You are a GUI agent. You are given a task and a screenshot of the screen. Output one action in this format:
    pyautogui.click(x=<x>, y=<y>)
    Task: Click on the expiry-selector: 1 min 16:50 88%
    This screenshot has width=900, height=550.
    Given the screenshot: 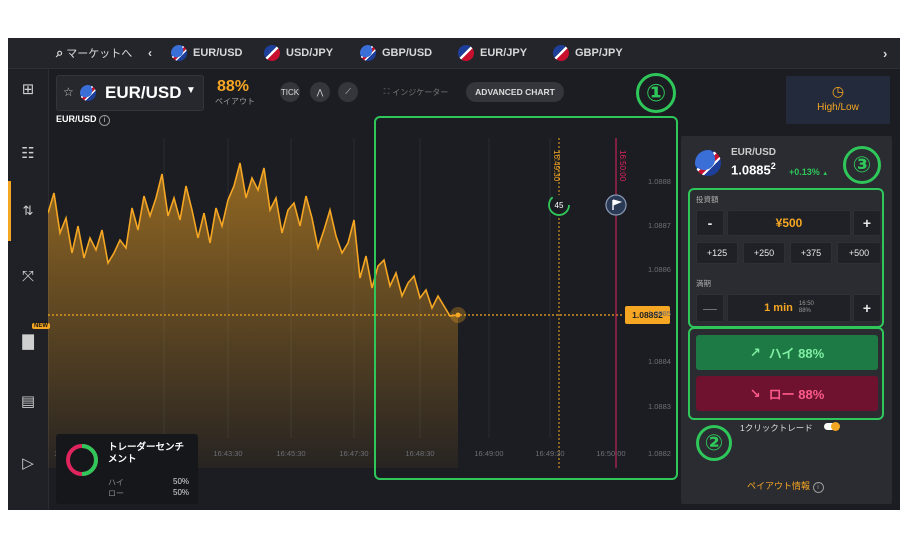 What is the action you would take?
    pyautogui.click(x=789, y=308)
    